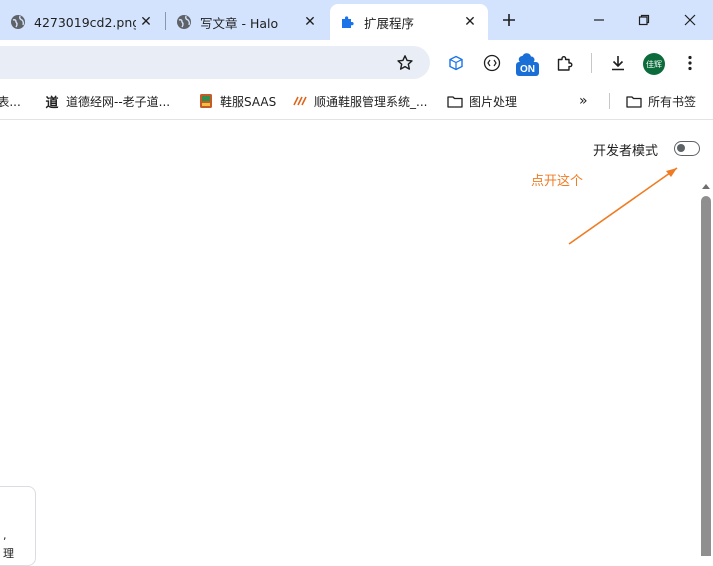 The image size is (713, 566). Describe the element at coordinates (623, 206) in the screenshot. I see `annotation-arrow` at that location.